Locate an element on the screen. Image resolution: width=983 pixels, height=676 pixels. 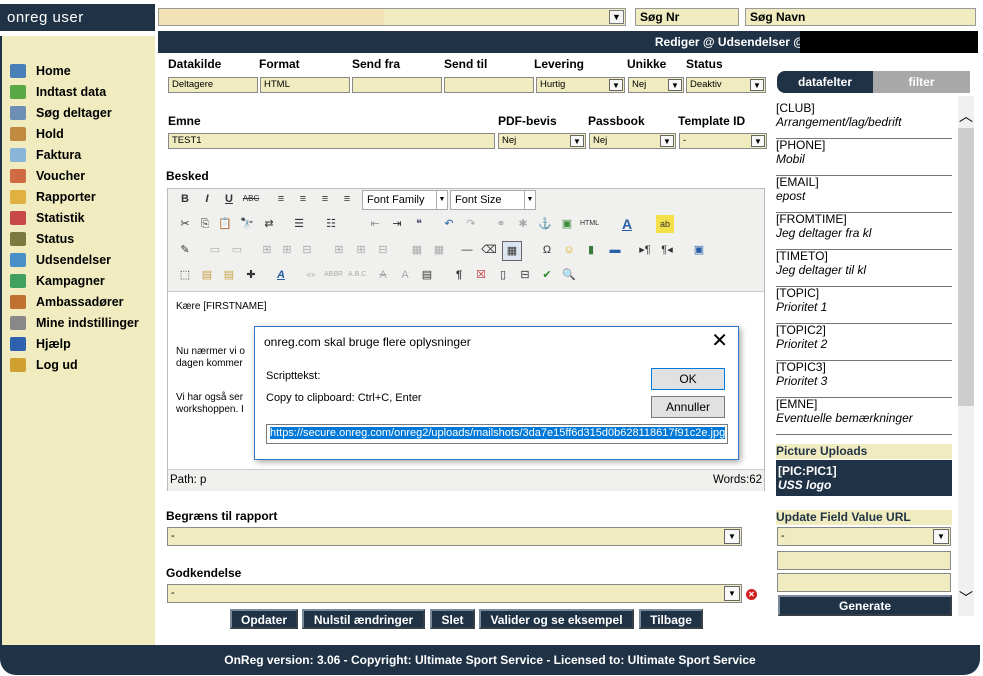
fullscreen-icon: ▣ is located at coordinates (699, 250).